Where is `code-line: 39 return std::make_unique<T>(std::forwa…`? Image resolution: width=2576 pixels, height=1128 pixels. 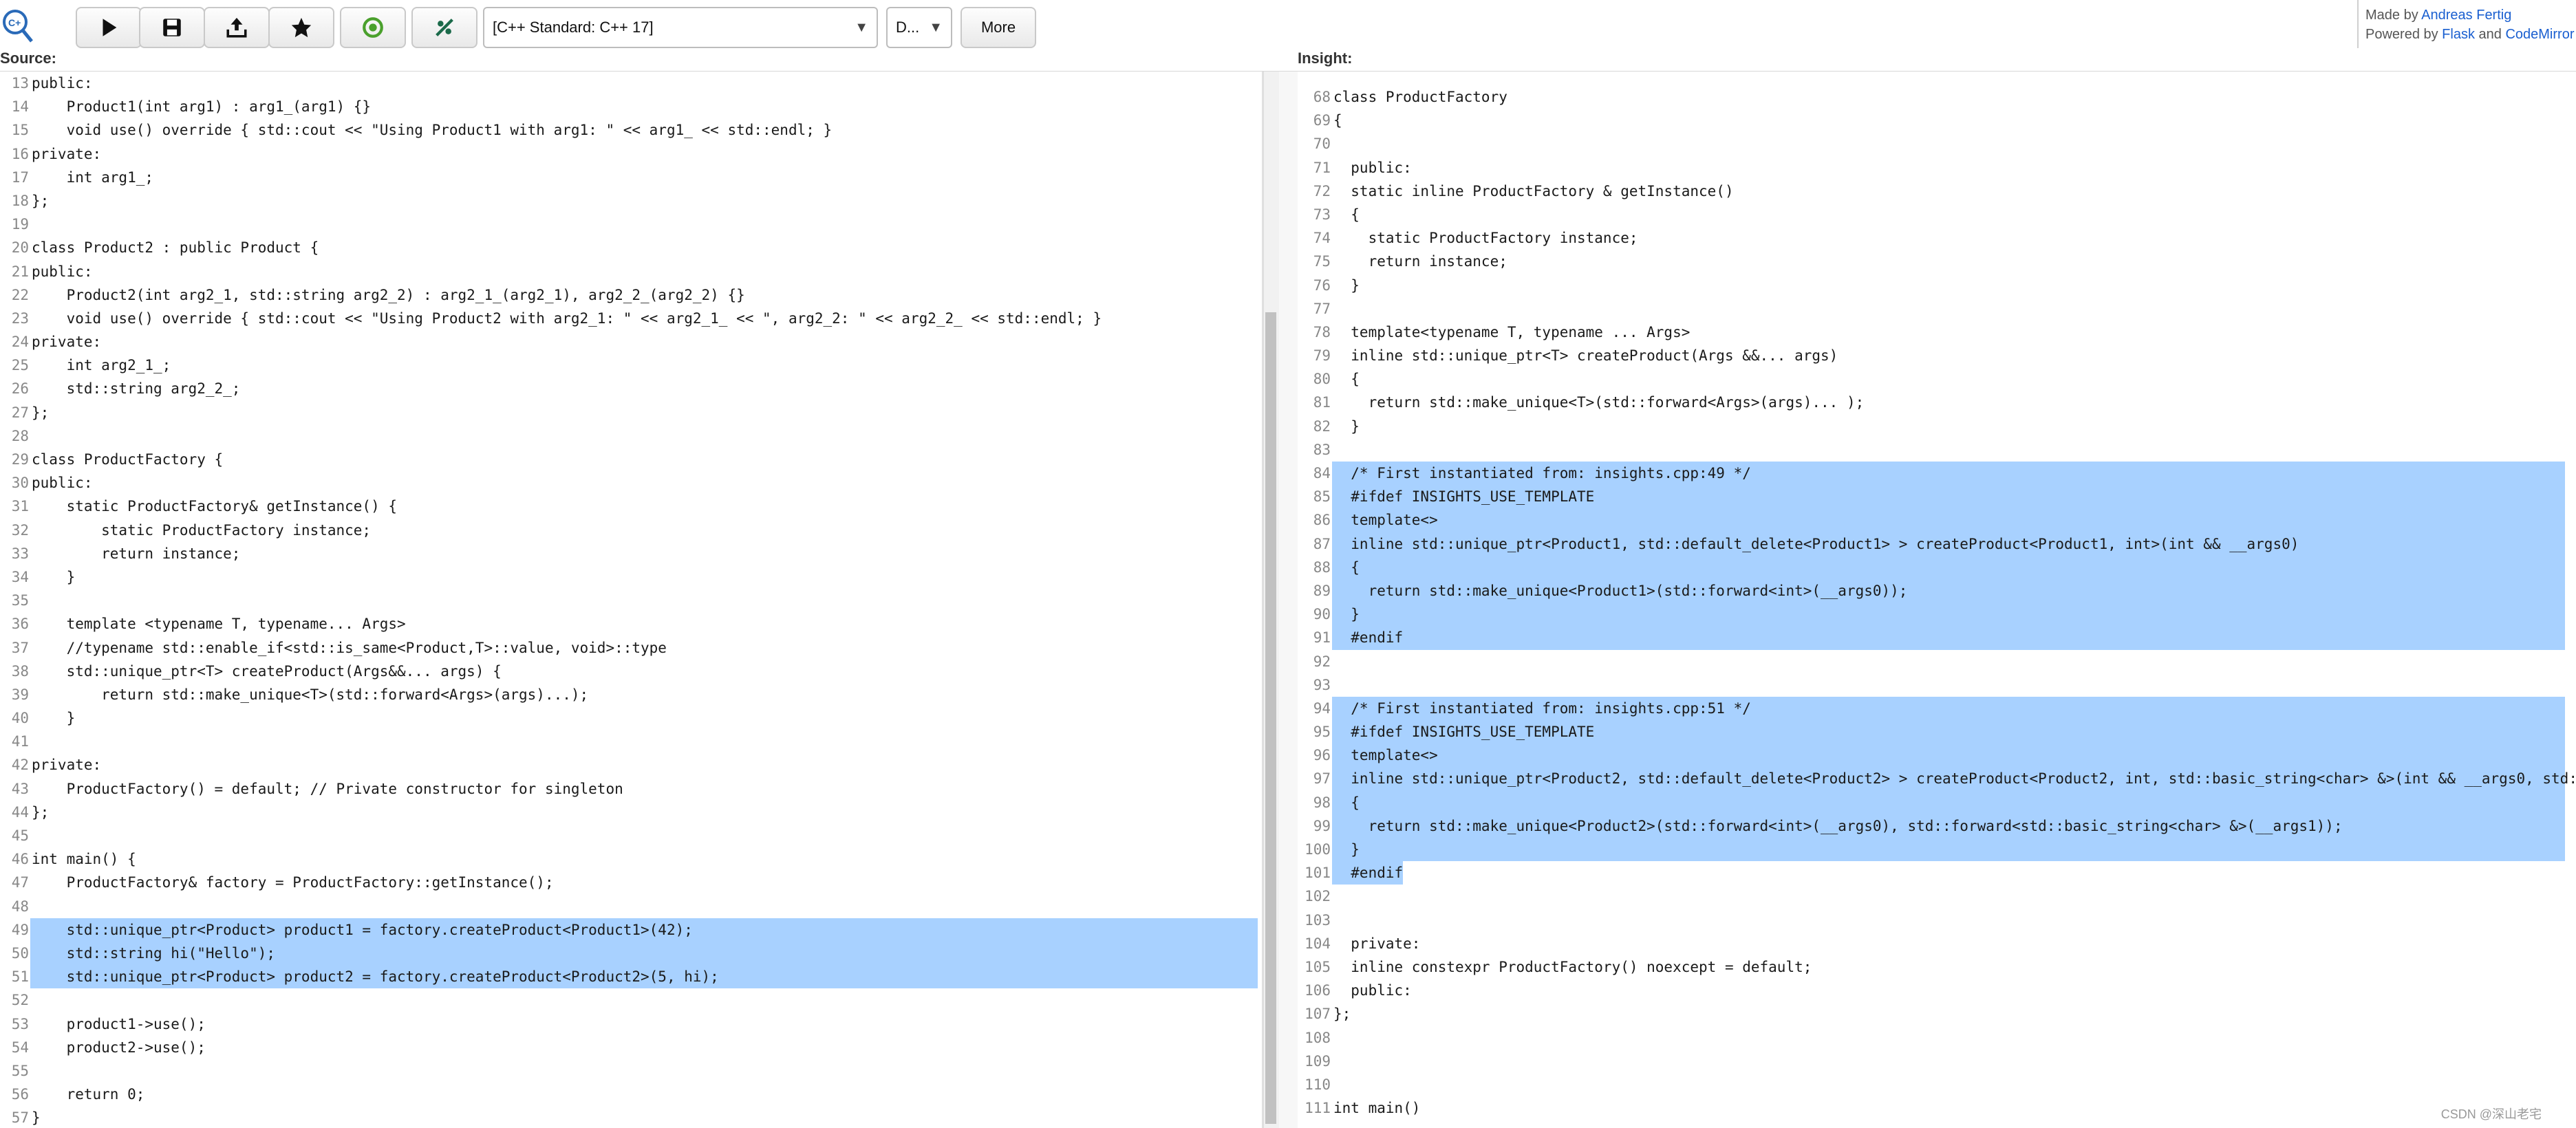
code-line: 39 return std::make_unique<T>(std::forwa… is located at coordinates (631, 694).